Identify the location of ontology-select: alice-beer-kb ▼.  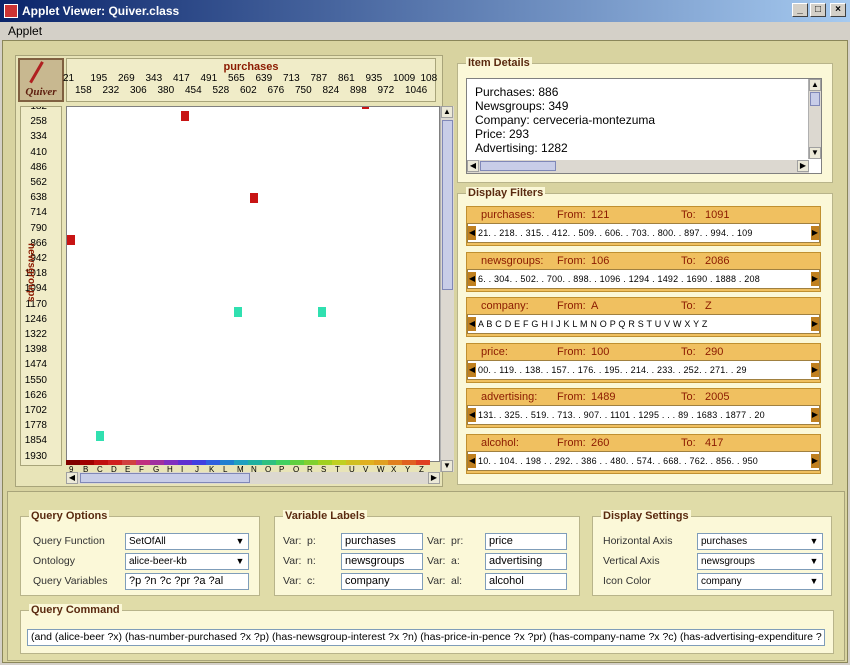
(187, 561).